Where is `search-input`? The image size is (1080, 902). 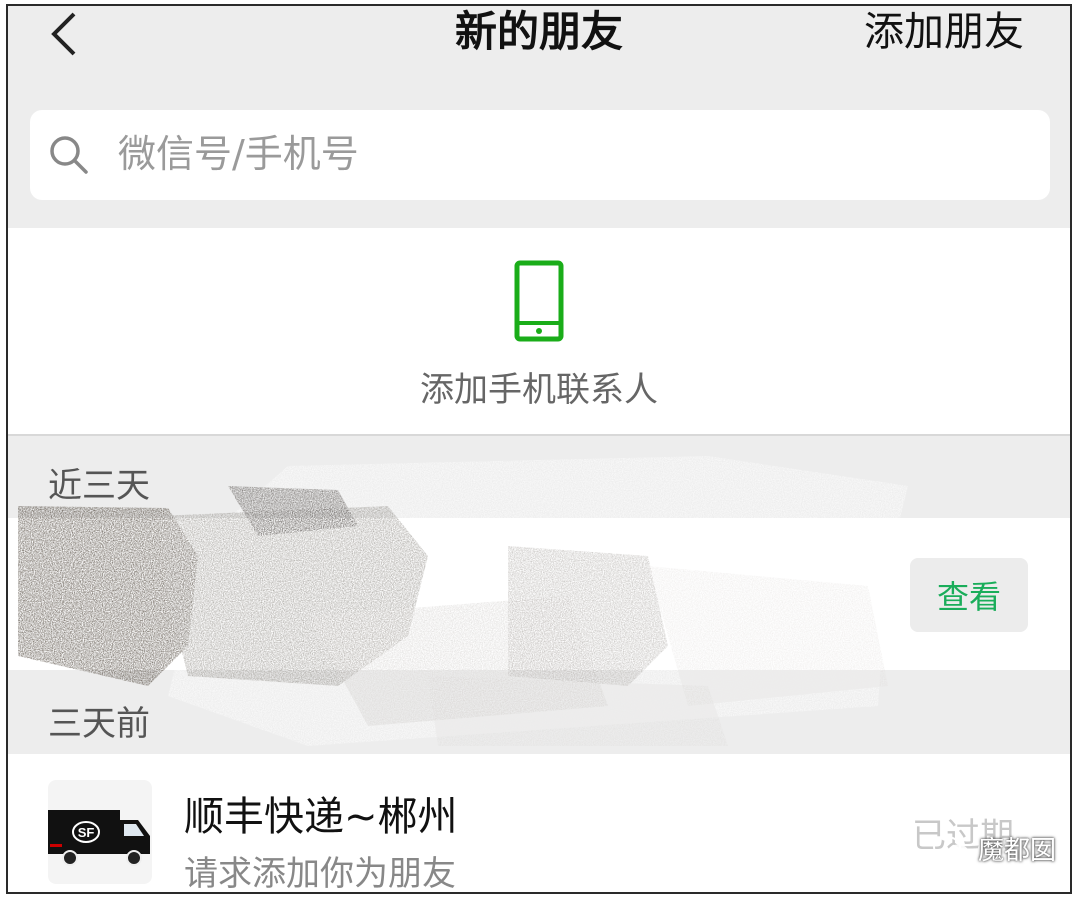 search-input is located at coordinates (558, 154).